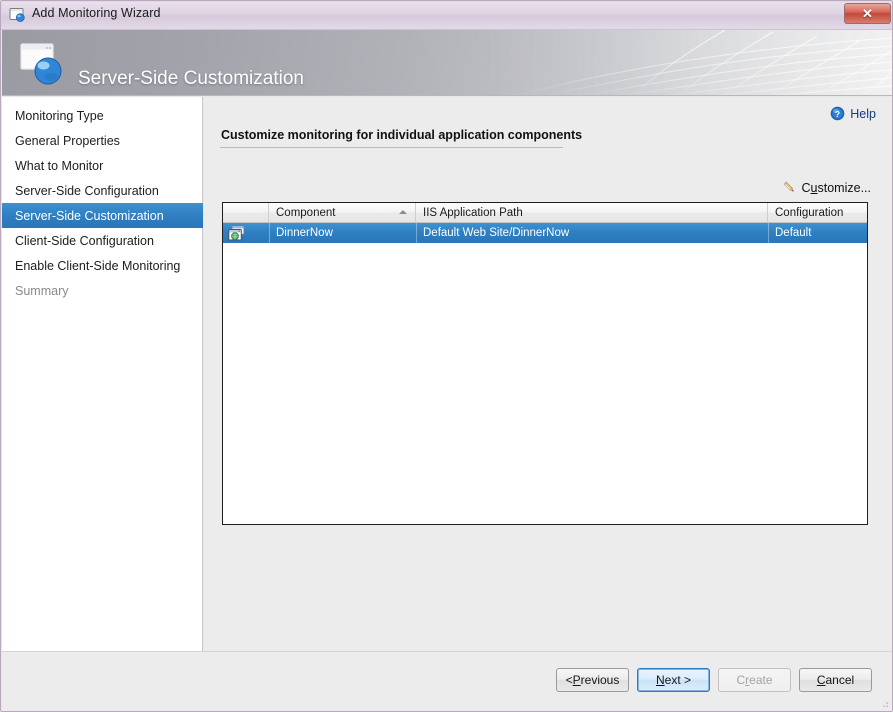 The image size is (893, 712). What do you see at coordinates (67, 140) in the screenshot?
I see `sidebar-item-label: General Properties` at bounding box center [67, 140].